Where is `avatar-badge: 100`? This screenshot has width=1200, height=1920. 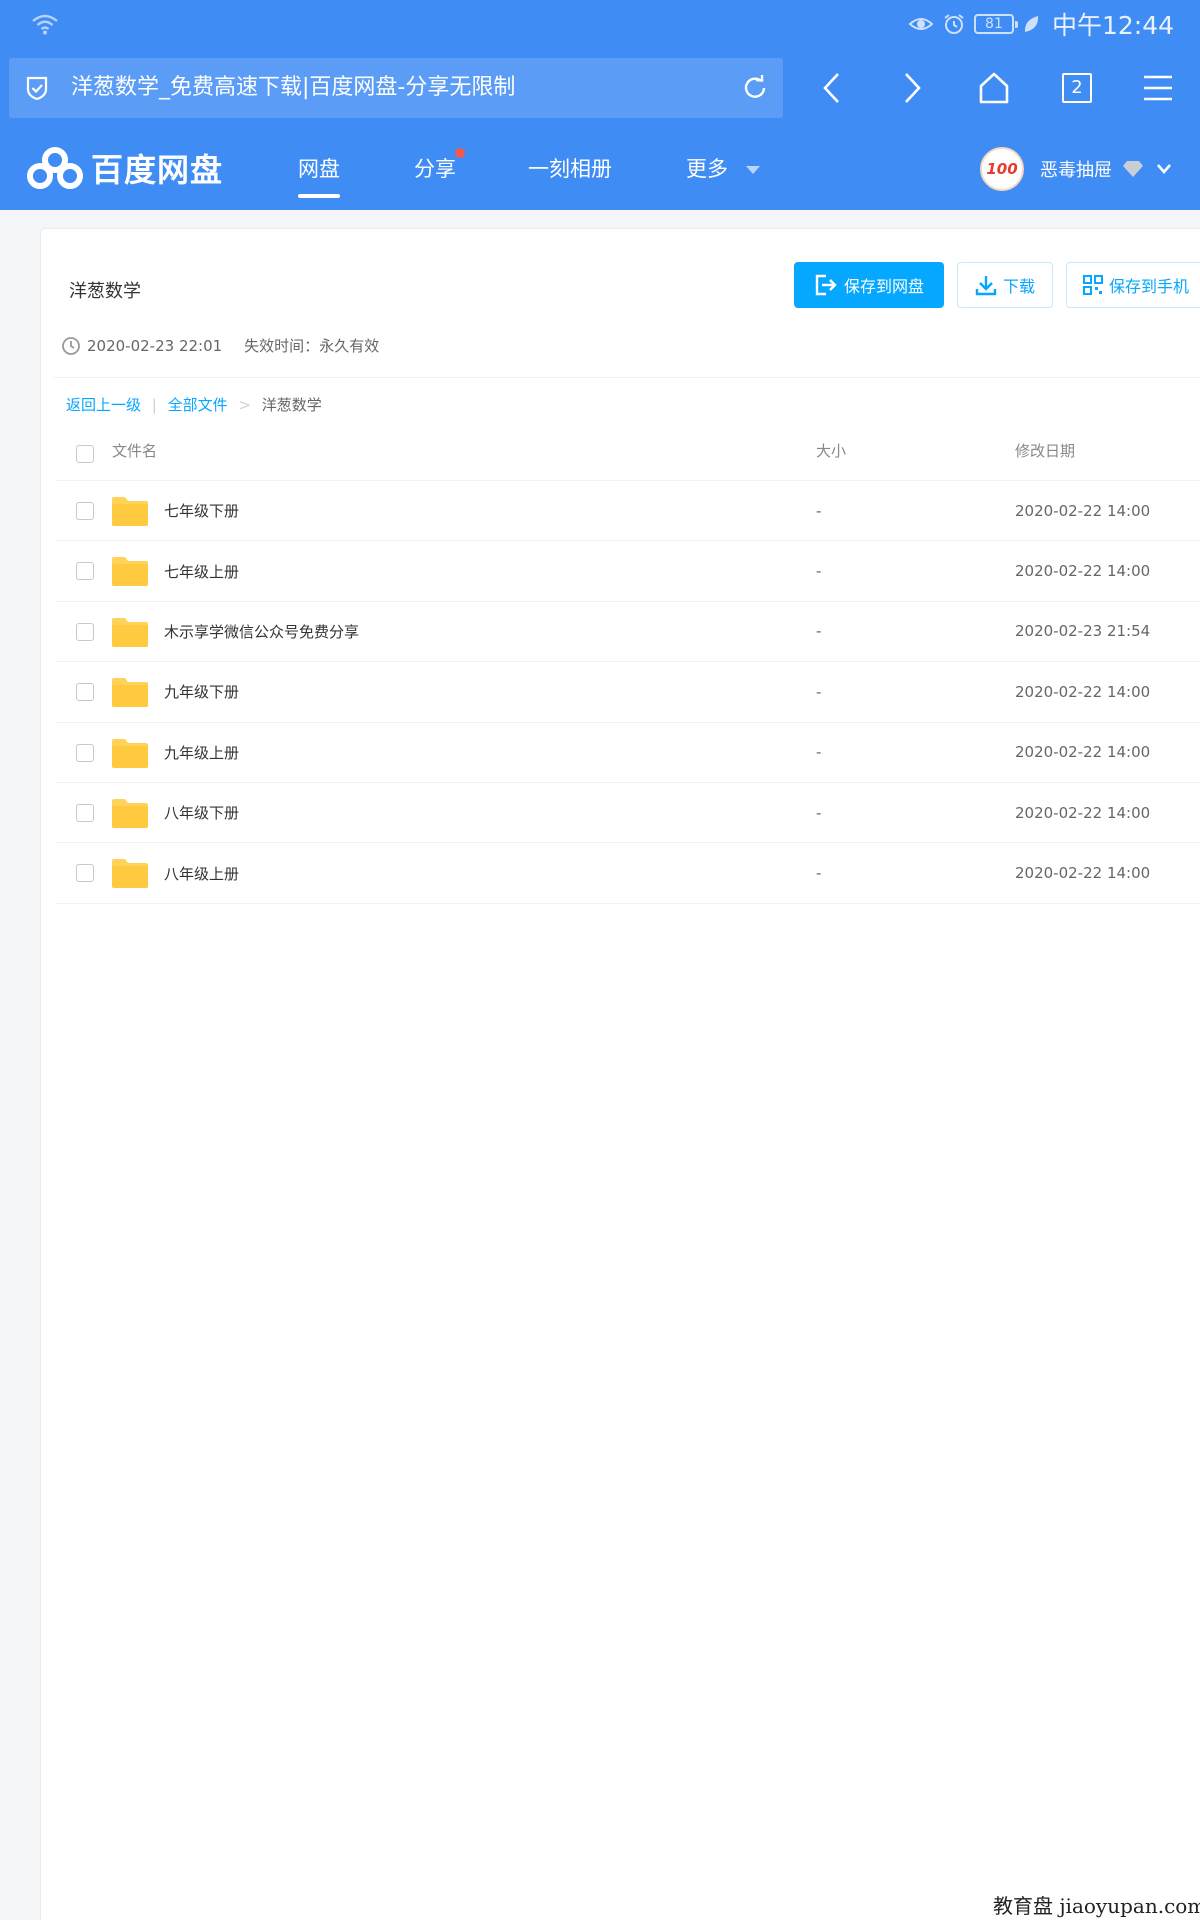
avatar-badge: 100 is located at coordinates (1002, 169).